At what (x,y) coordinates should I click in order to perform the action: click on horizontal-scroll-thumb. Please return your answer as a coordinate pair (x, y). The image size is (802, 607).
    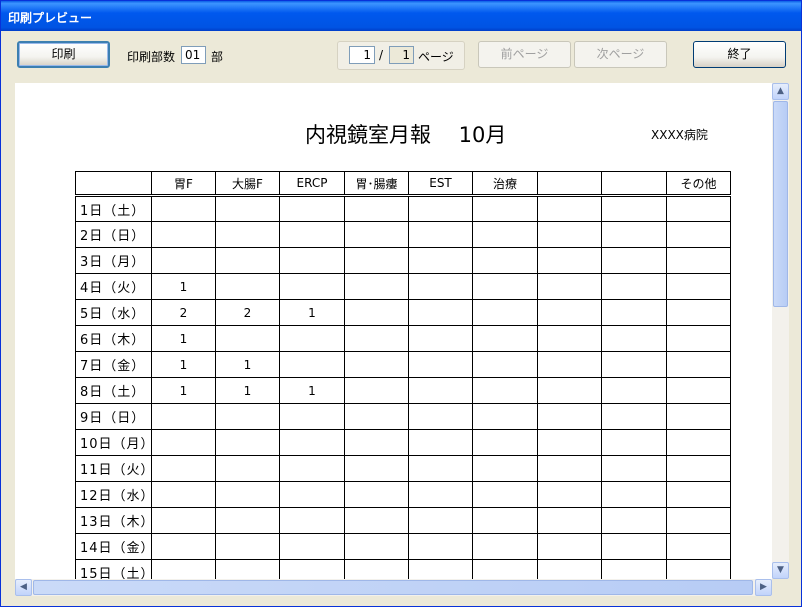
    Looking at the image, I should click on (393, 587).